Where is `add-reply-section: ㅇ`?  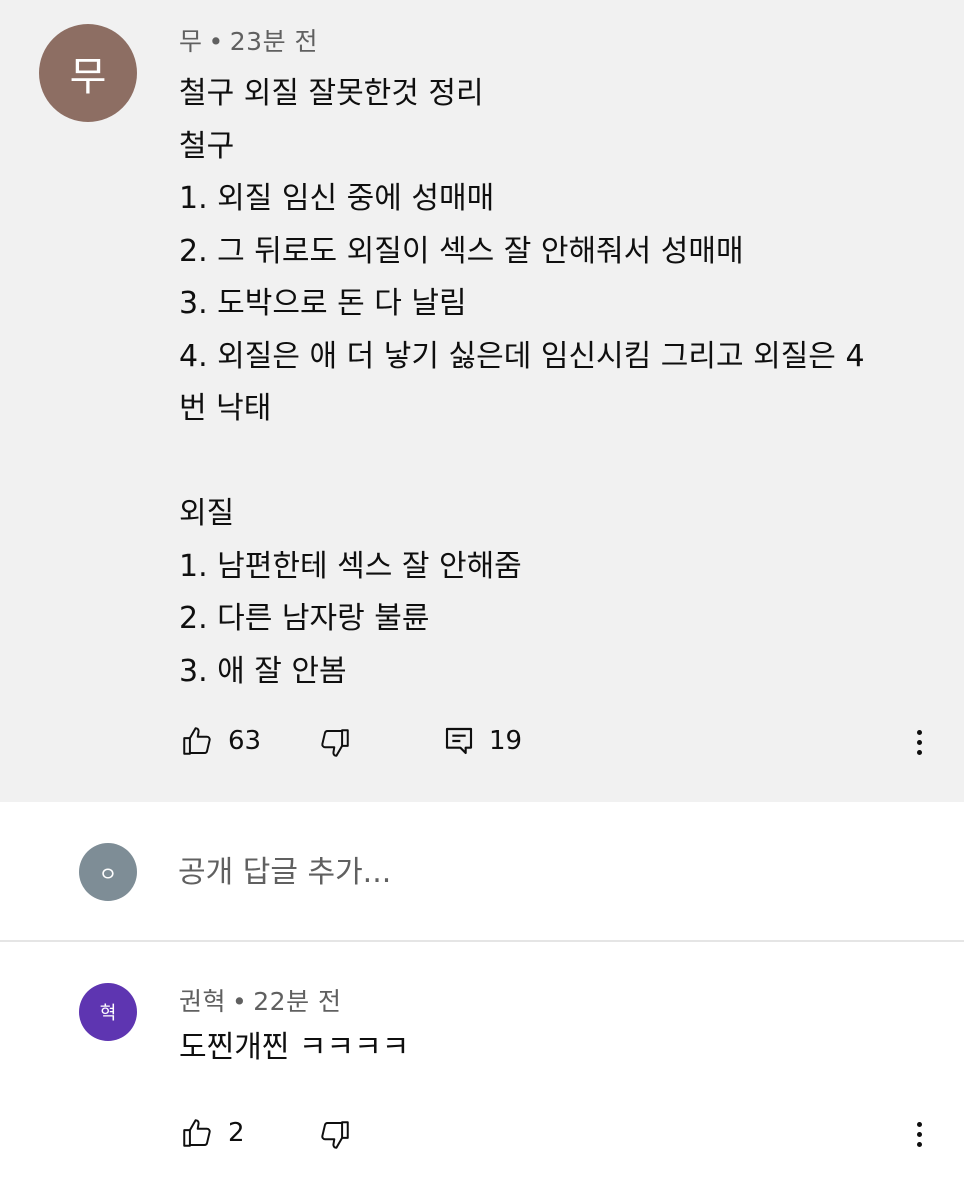 add-reply-section: ㅇ is located at coordinates (482, 872).